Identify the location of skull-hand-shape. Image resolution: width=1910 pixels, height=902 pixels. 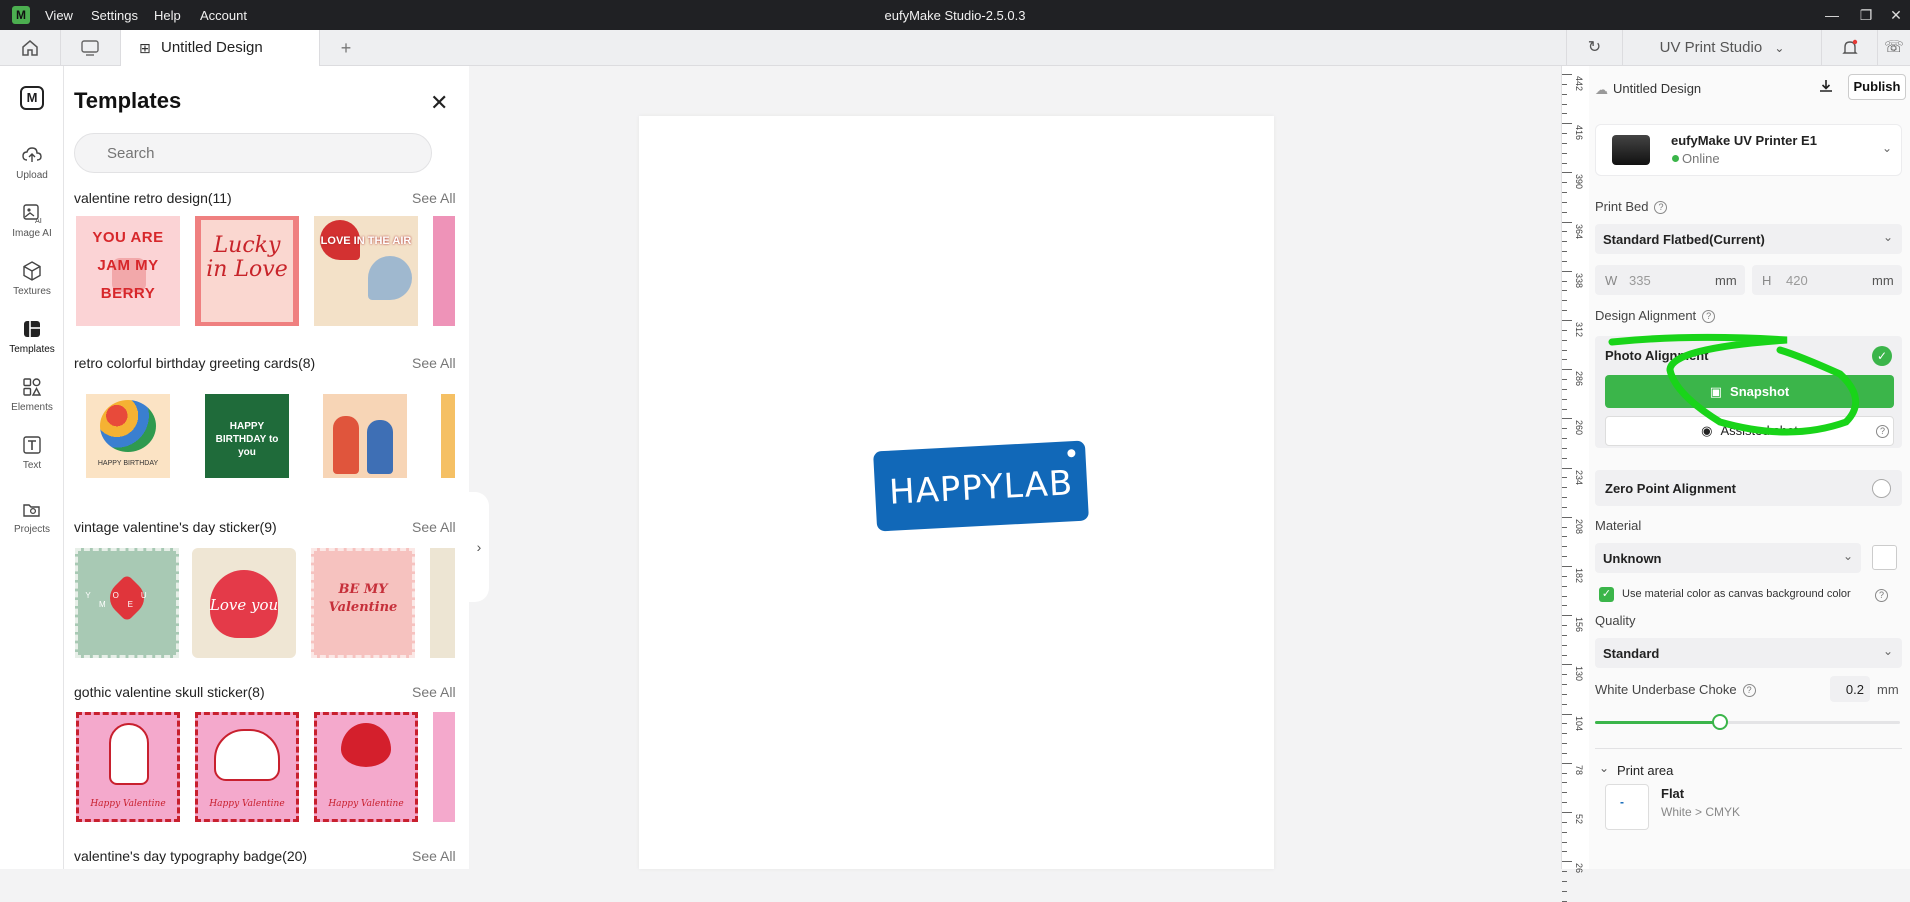
(129, 754).